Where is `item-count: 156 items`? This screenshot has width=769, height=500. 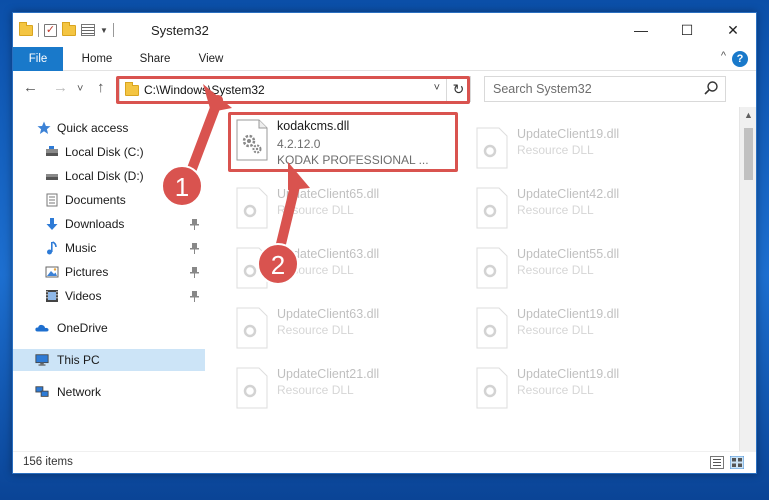 item-count: 156 items is located at coordinates (48, 462).